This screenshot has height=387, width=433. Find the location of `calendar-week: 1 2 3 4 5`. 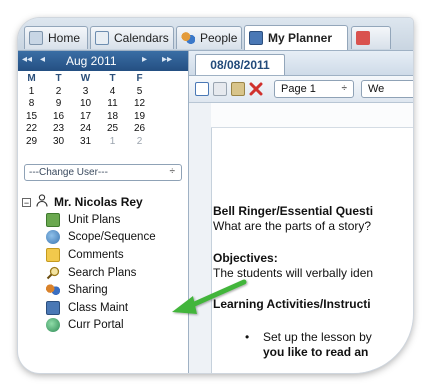

calendar-week: 1 2 3 4 5 is located at coordinates (103, 92).